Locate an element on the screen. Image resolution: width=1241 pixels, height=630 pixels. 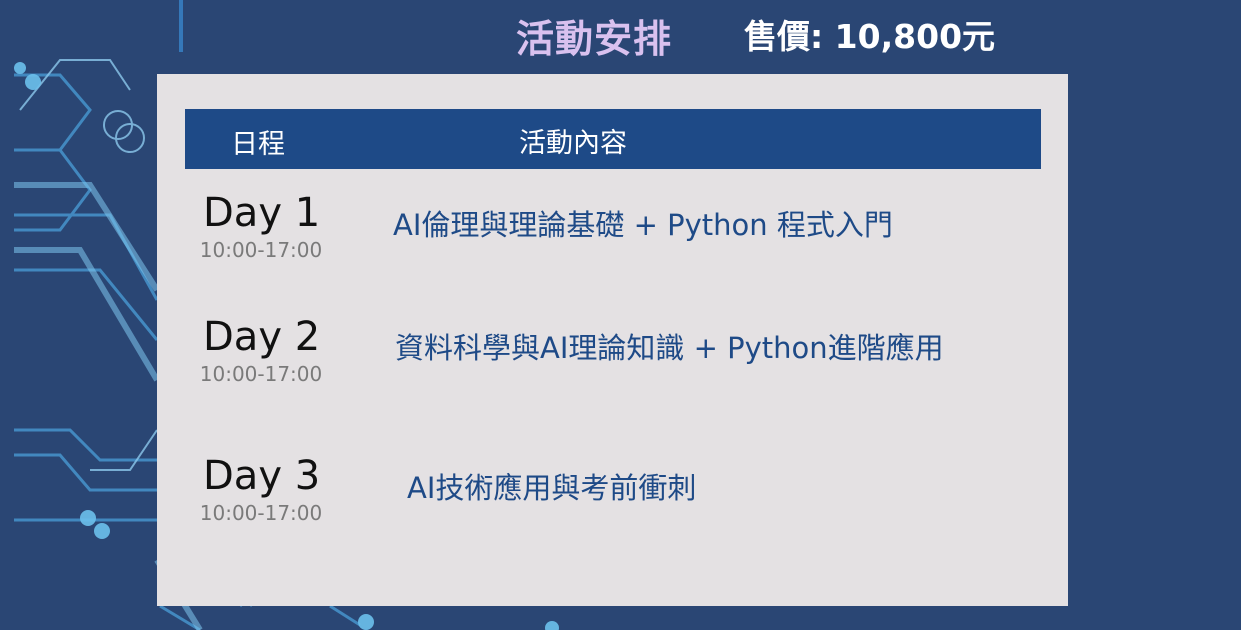
table-row-content: AI倫理與理論基礎 + Python 程式入門 is located at coordinates (643, 225).